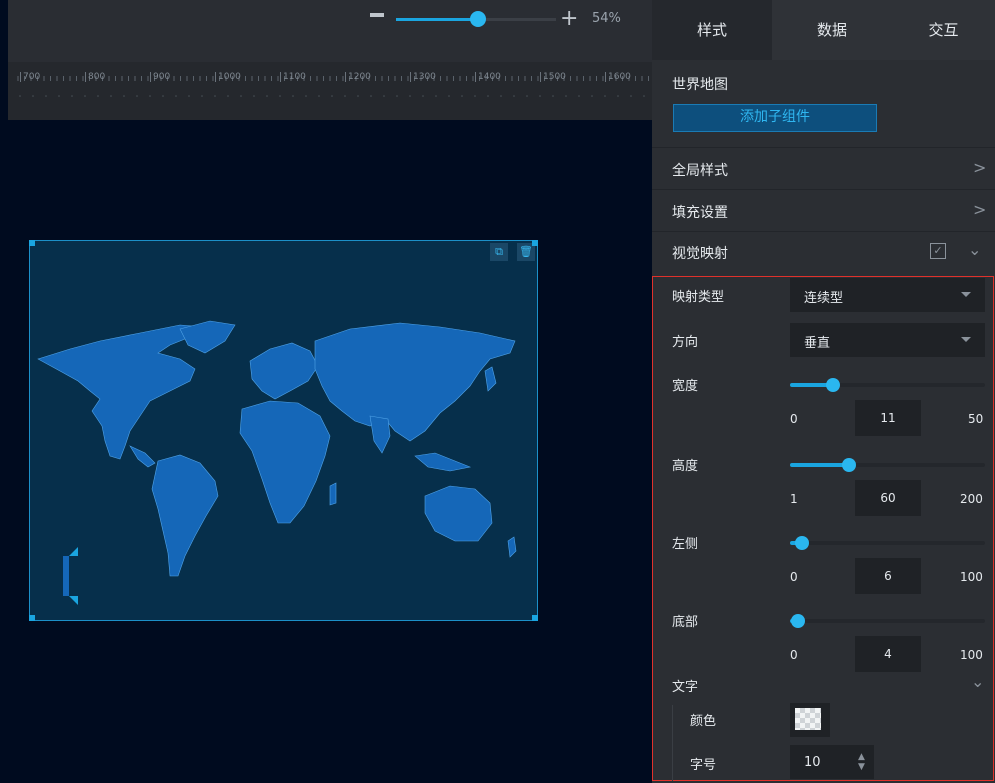  Describe the element at coordinates (424, 77) in the screenshot. I see `ruler-tick-label: 1300` at that location.